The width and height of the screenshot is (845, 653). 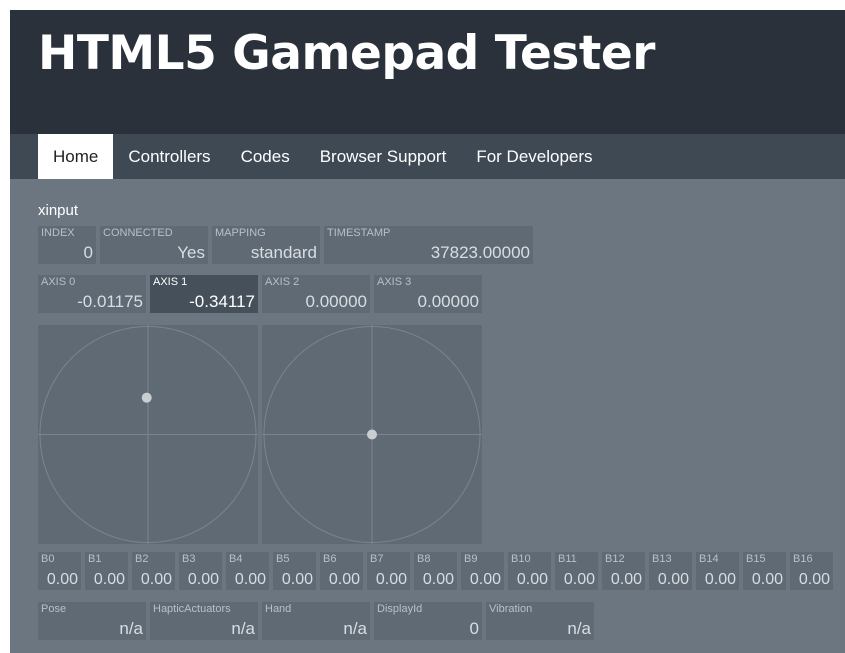 I want to click on info-value: standard, so click(x=283, y=252).